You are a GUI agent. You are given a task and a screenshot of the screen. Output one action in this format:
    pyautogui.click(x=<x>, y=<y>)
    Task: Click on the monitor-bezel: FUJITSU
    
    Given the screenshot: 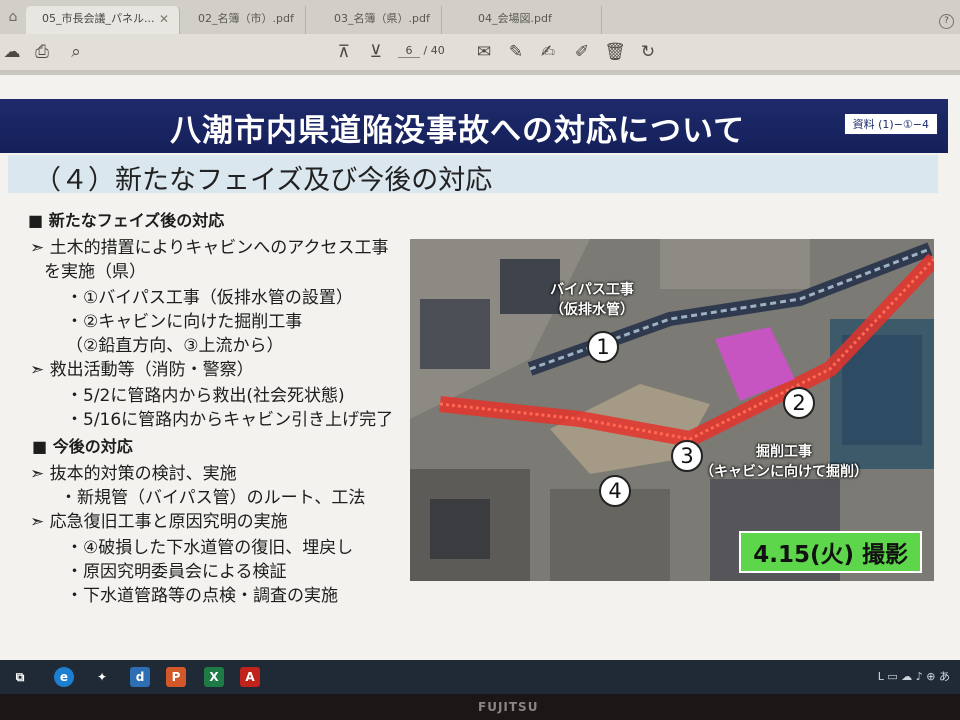 What is the action you would take?
    pyautogui.click(x=480, y=707)
    